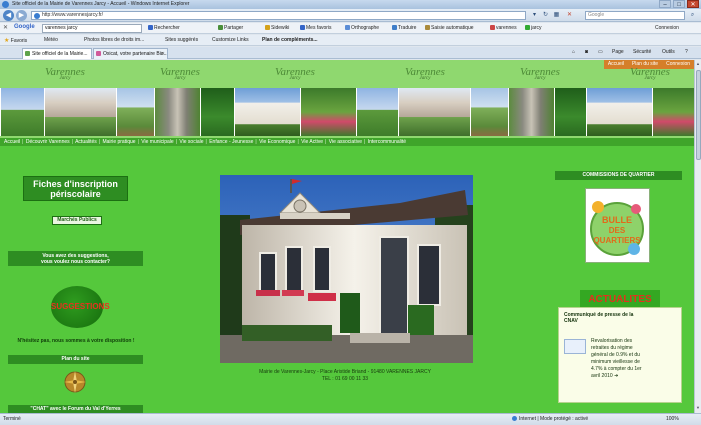  I want to click on minimize-button: –, so click(665, 4).